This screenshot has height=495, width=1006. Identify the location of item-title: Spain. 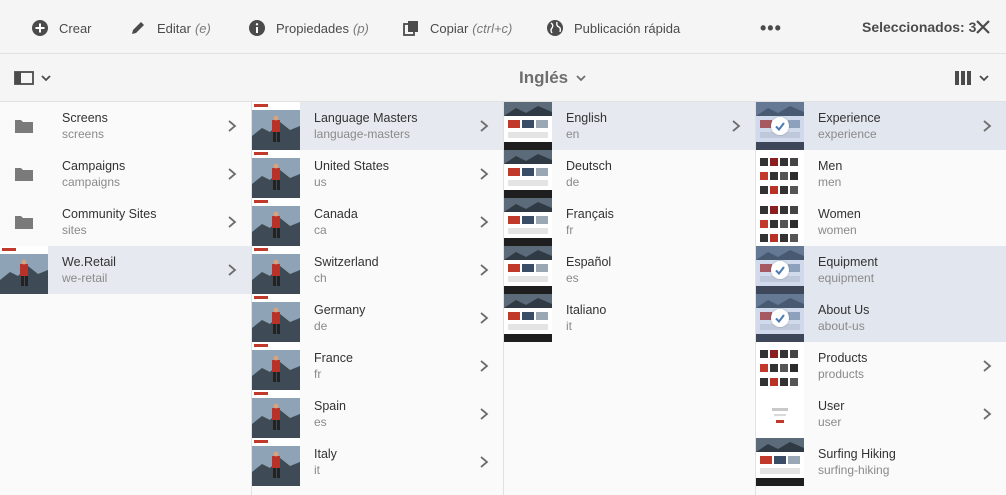
(330, 406).